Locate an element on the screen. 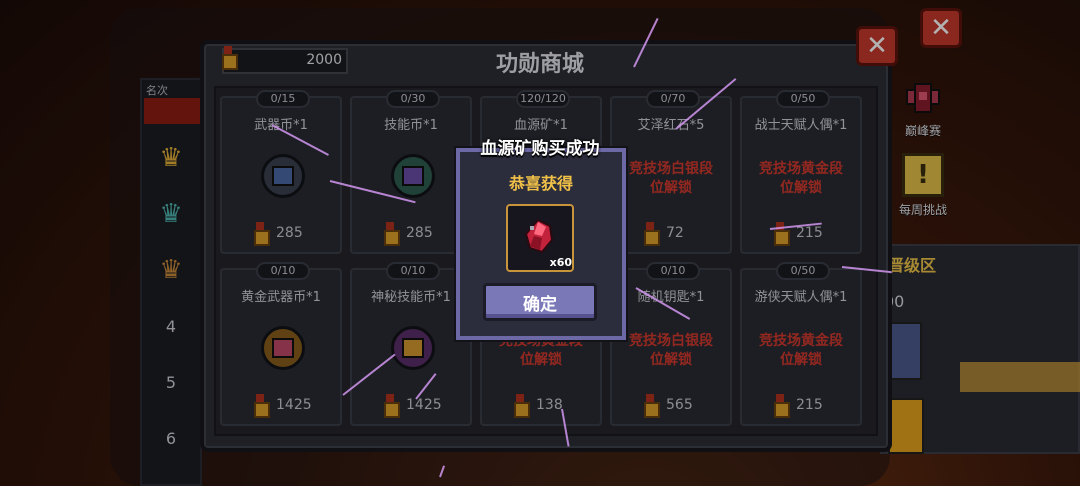  modal-title: 血源矿购买成功 is located at coordinates (540, 149).